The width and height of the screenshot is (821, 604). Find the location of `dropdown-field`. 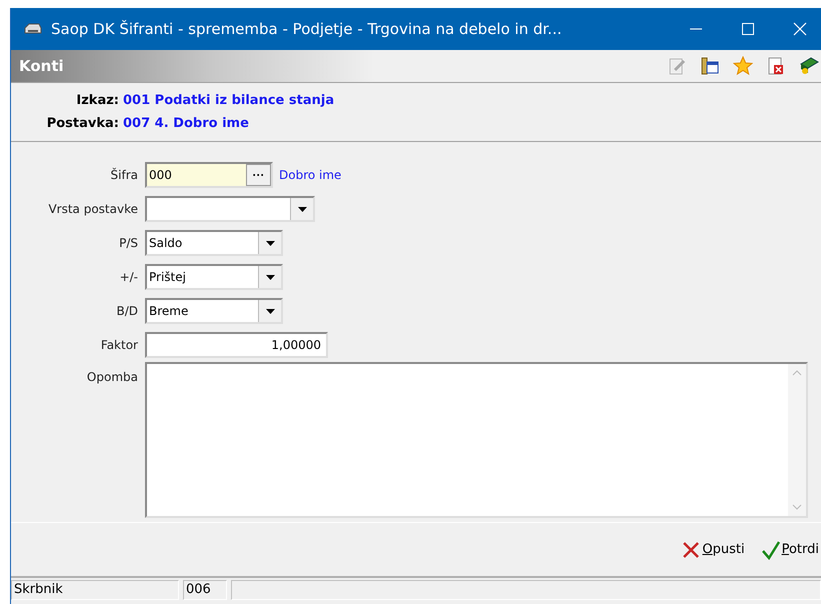

dropdown-field is located at coordinates (230, 209).